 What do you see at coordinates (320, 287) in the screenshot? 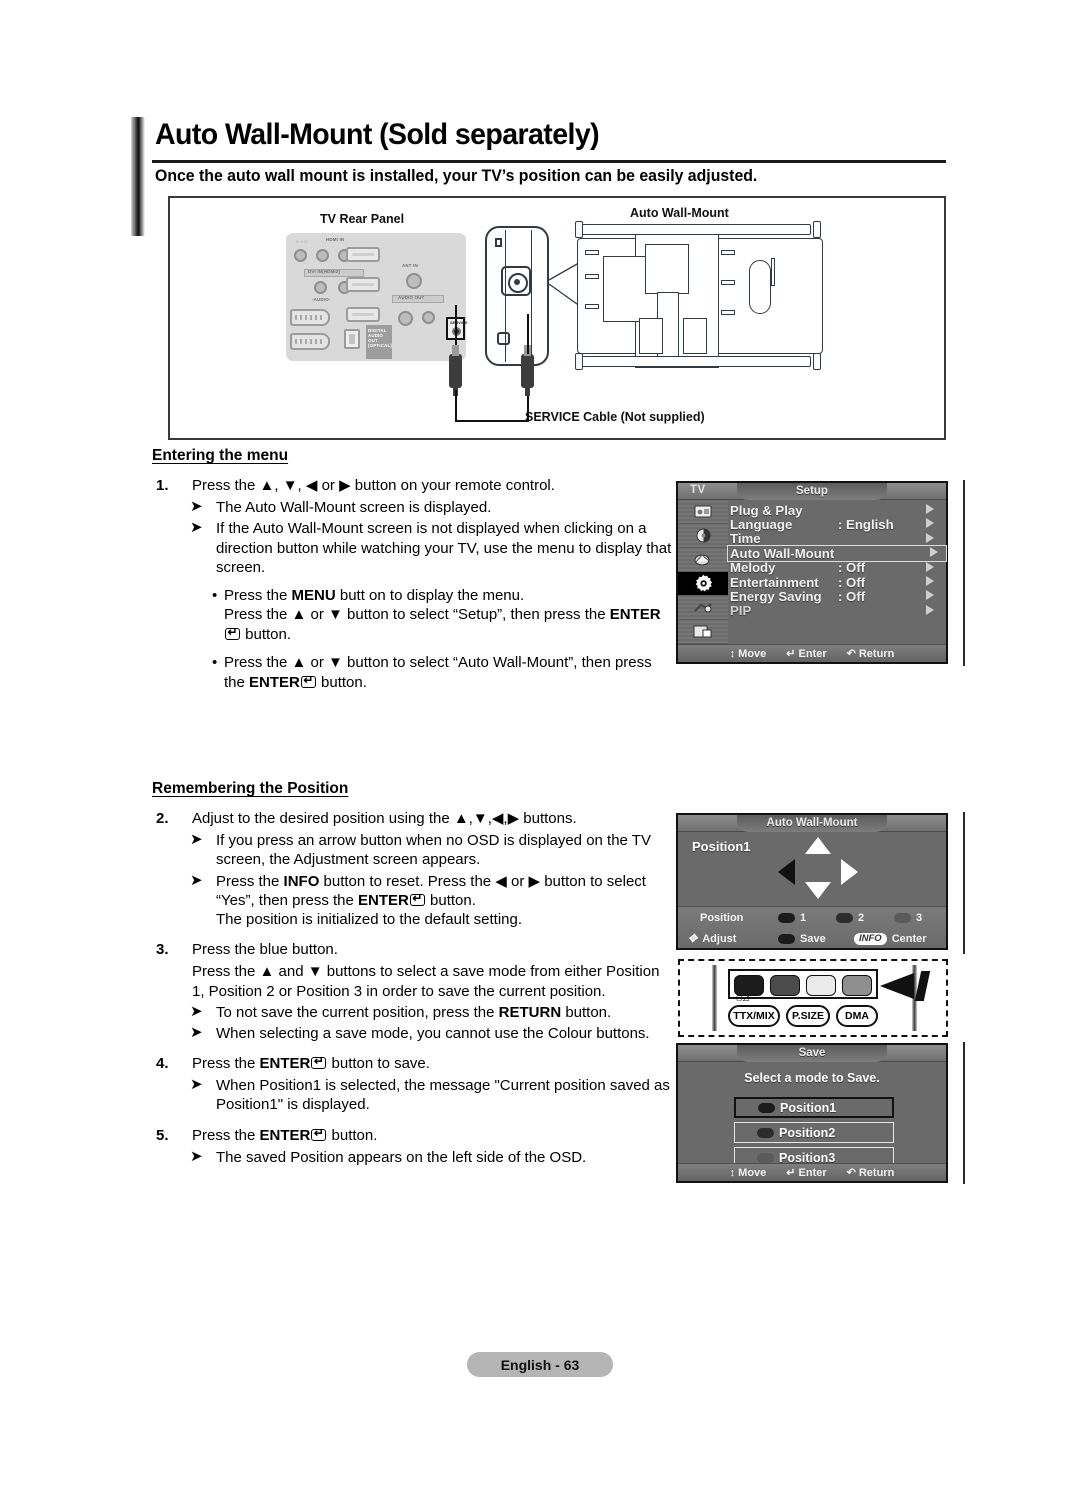
I see `dvi-audio-left` at bounding box center [320, 287].